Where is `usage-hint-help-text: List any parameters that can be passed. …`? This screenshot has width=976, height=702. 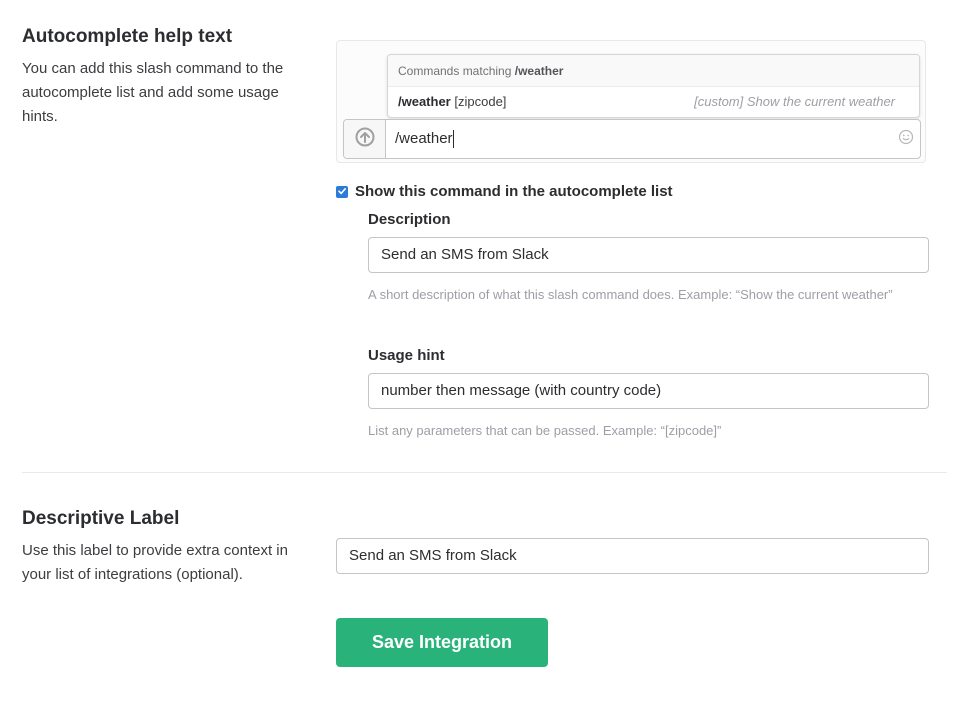 usage-hint-help-text: List any parameters that can be passed. … is located at coordinates (545, 430).